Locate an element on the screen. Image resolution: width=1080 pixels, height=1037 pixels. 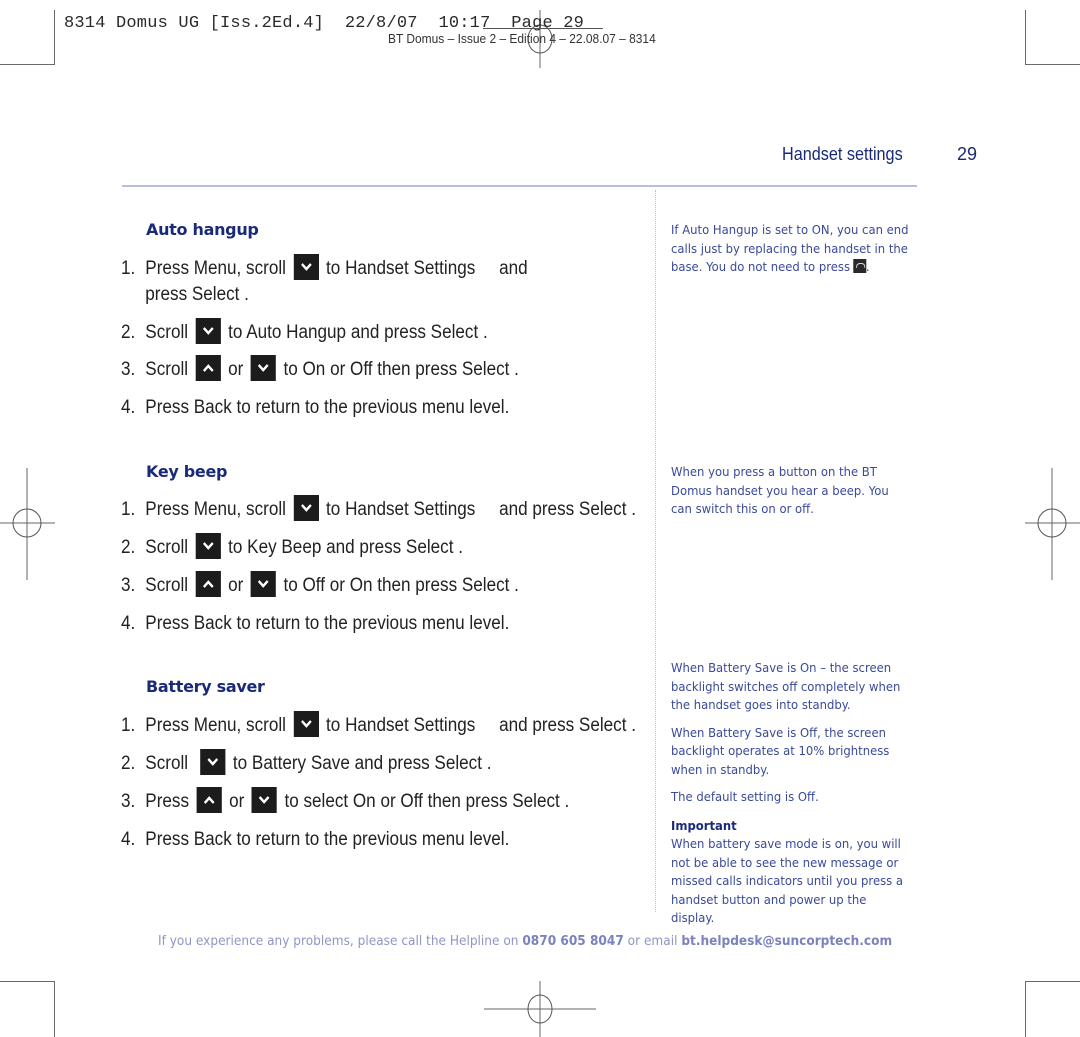
section-heading-key-beep: Key beep is located at coordinates (187, 471).